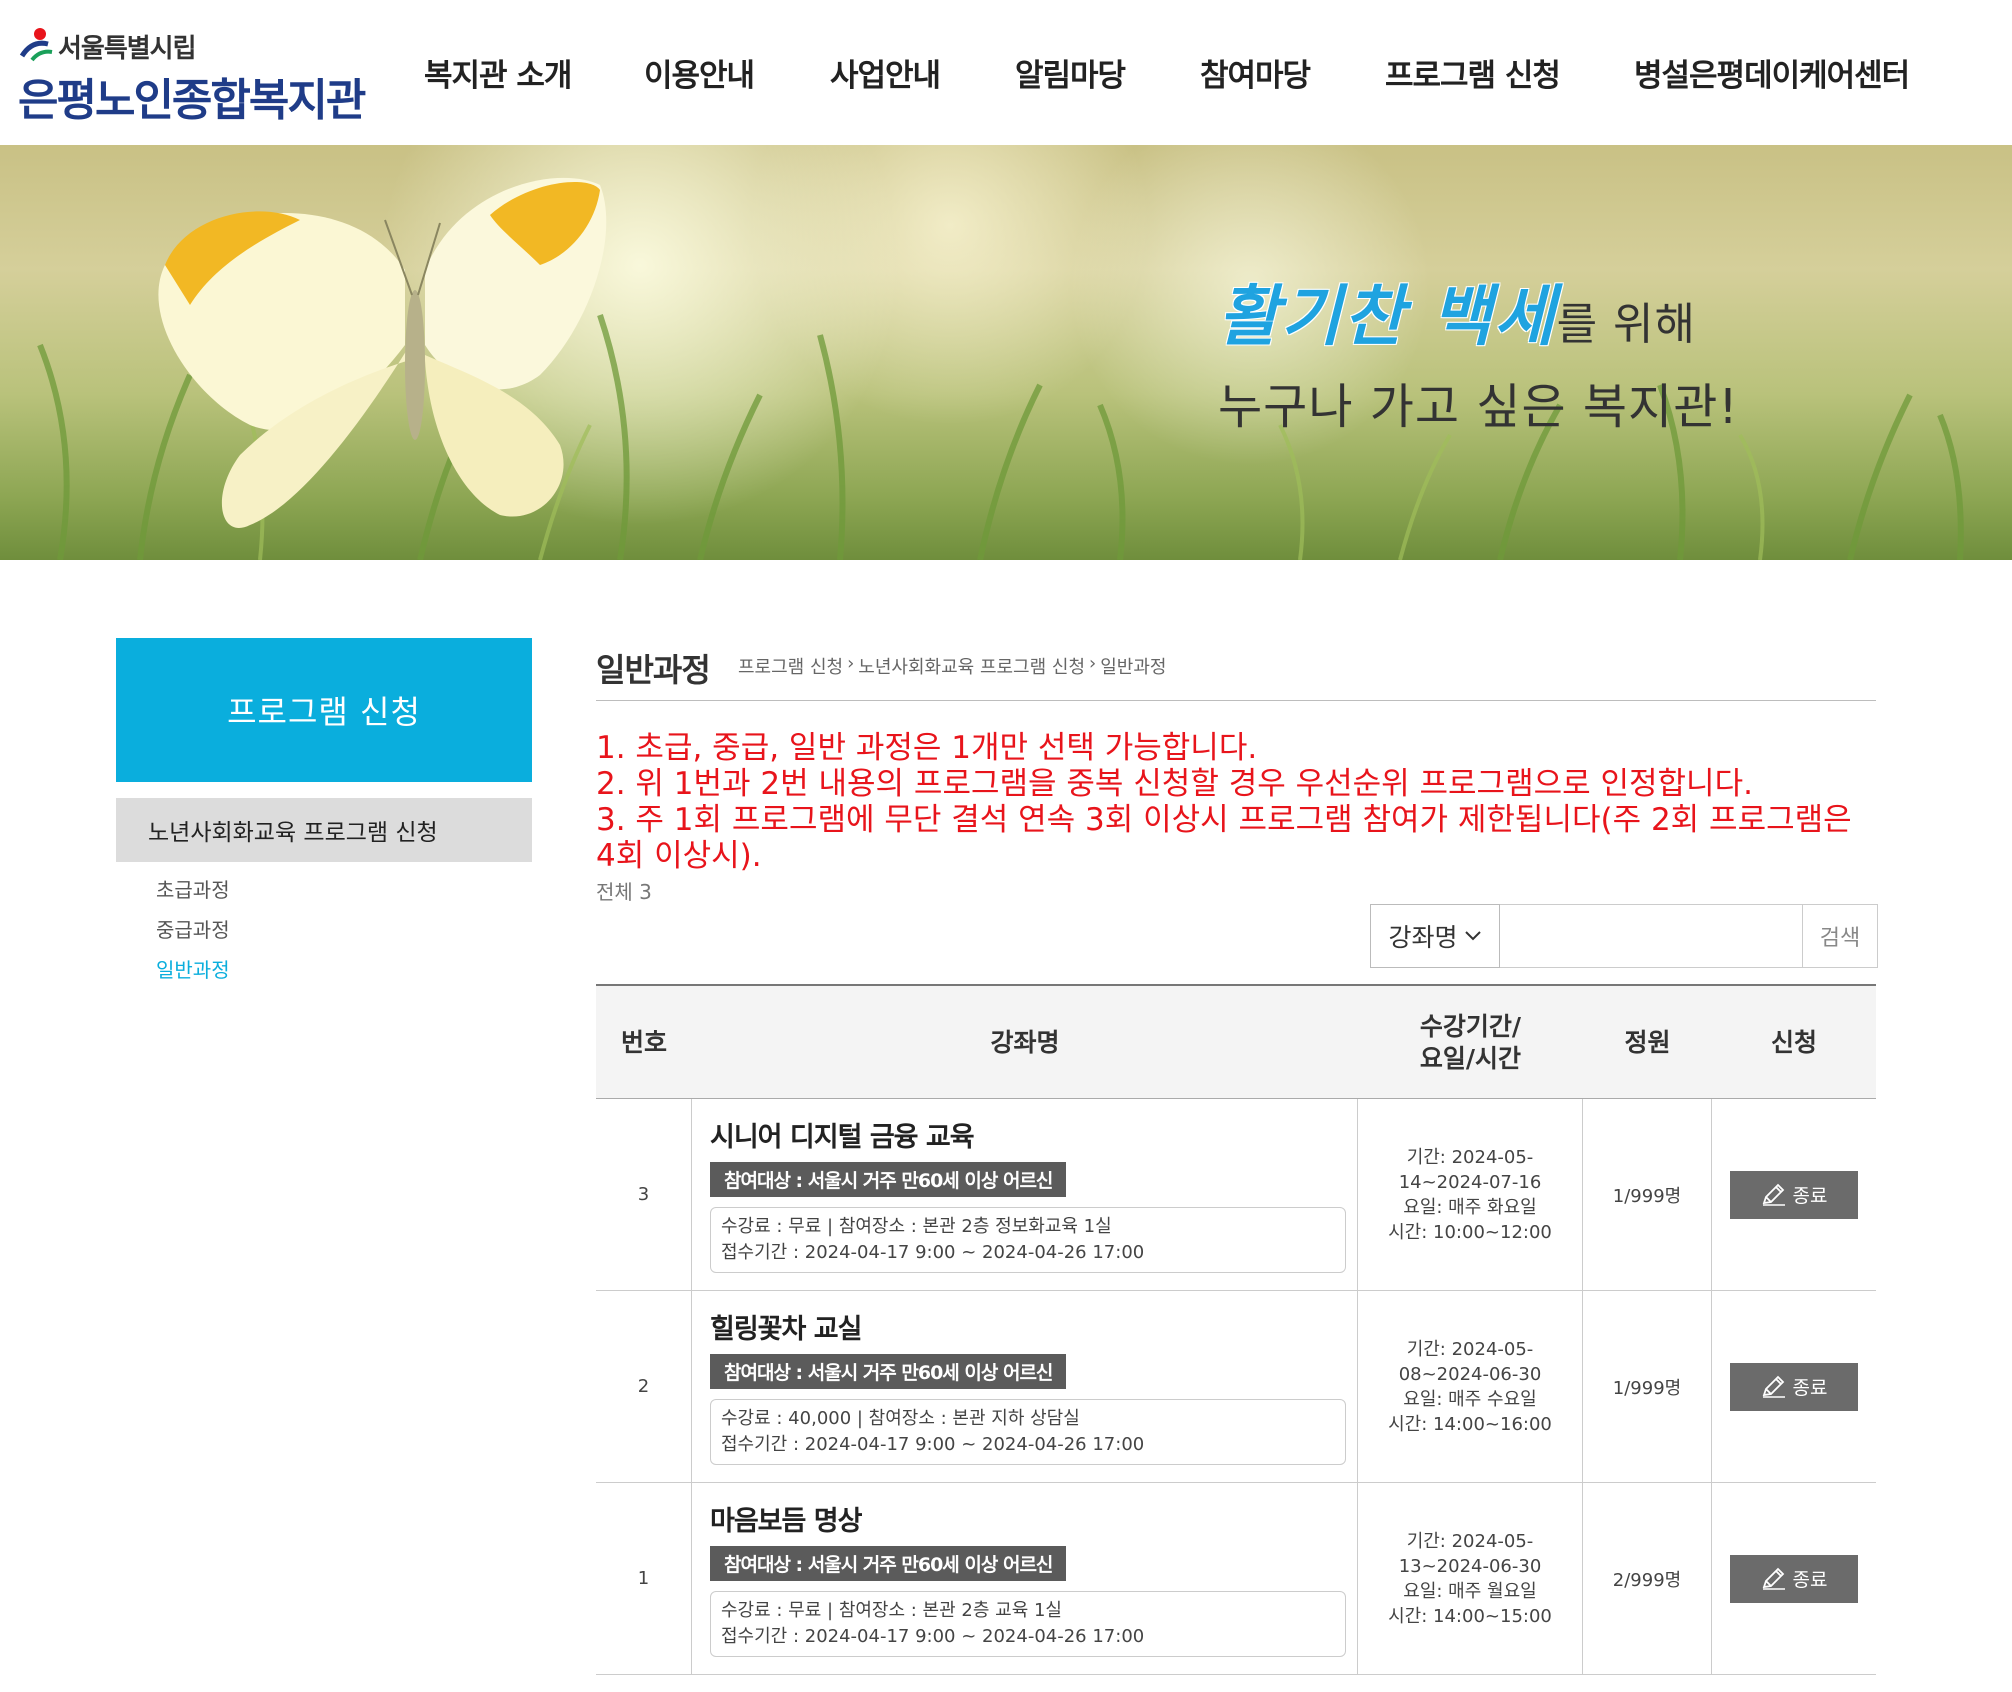  Describe the element at coordinates (1470, 1058) in the screenshot. I see `header-period-line2: 요일/시간` at that location.